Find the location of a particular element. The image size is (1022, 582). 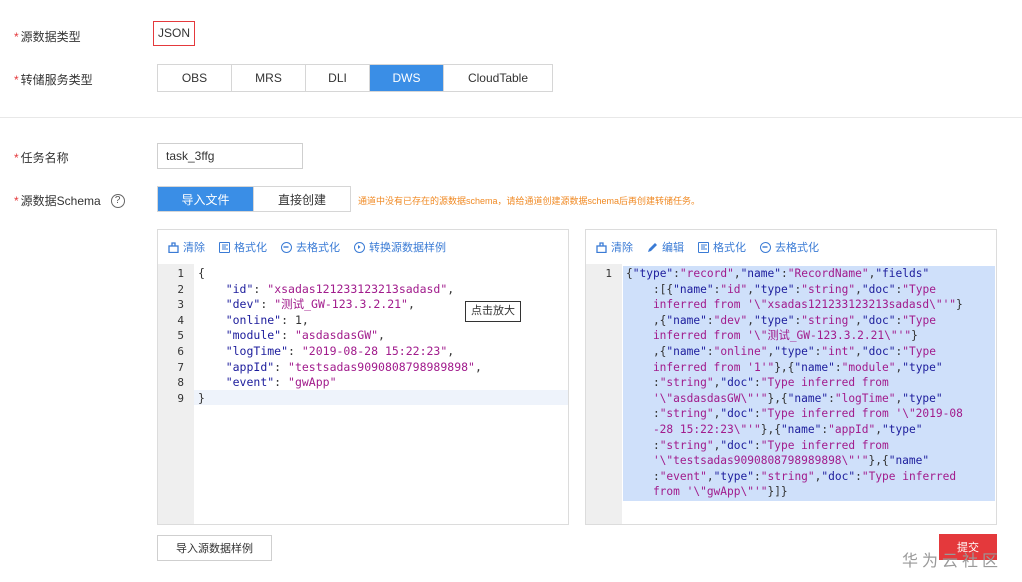

left-editor-gutter: 123456789 is located at coordinates (176, 394).